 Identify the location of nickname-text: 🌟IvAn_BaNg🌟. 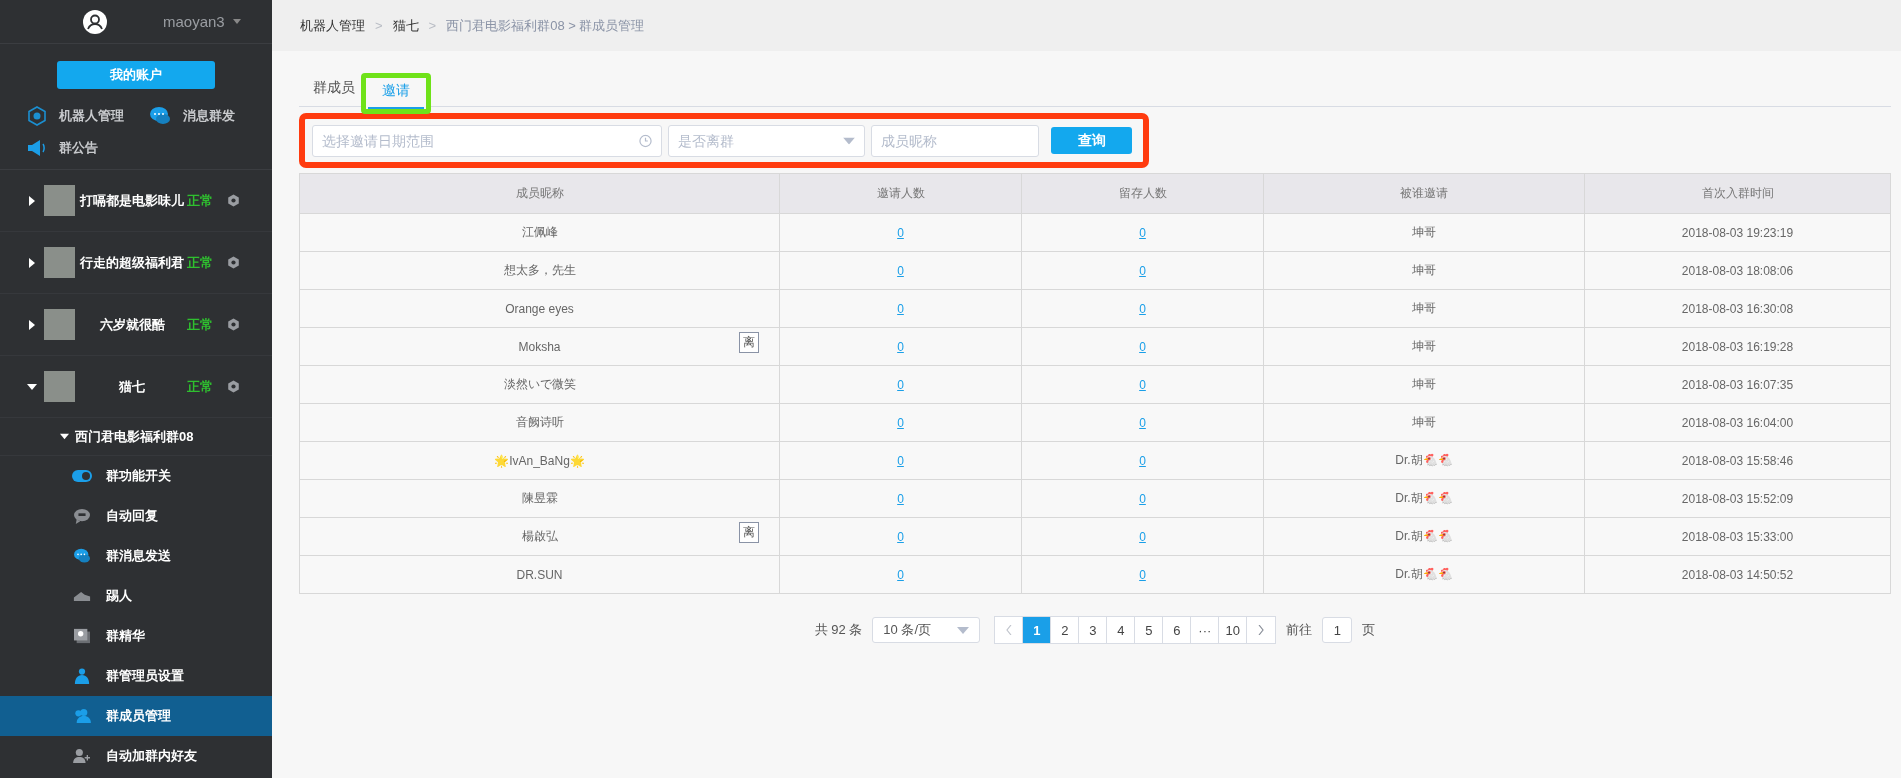
(539, 460).